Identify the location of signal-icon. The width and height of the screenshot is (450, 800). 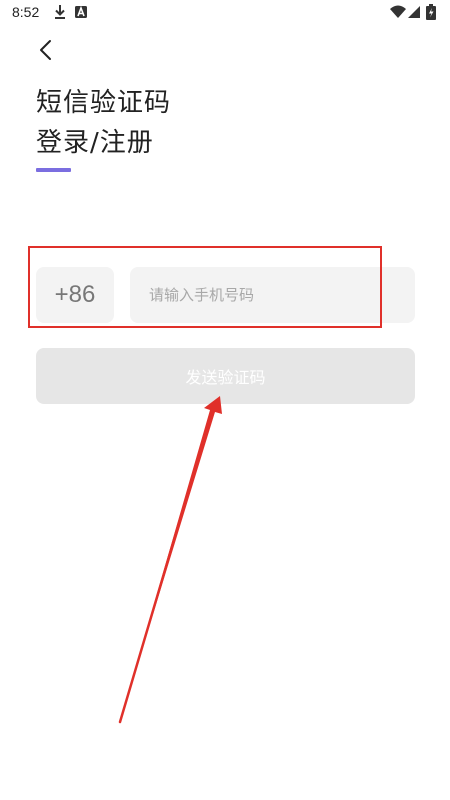
(414, 12).